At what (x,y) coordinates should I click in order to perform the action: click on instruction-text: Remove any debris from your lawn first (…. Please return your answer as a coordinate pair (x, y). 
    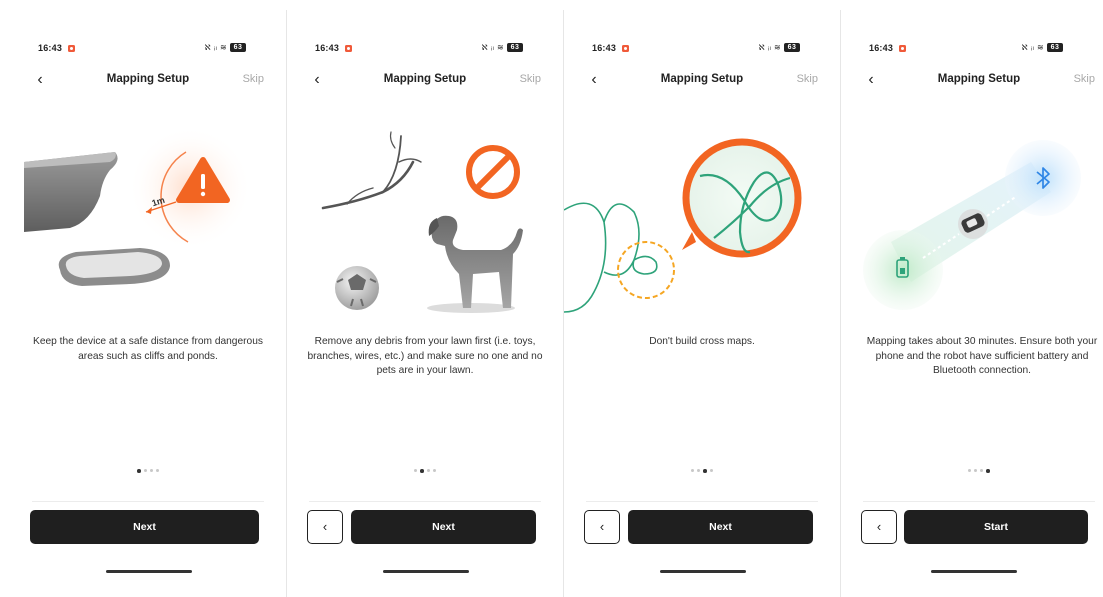
    Looking at the image, I should click on (425, 356).